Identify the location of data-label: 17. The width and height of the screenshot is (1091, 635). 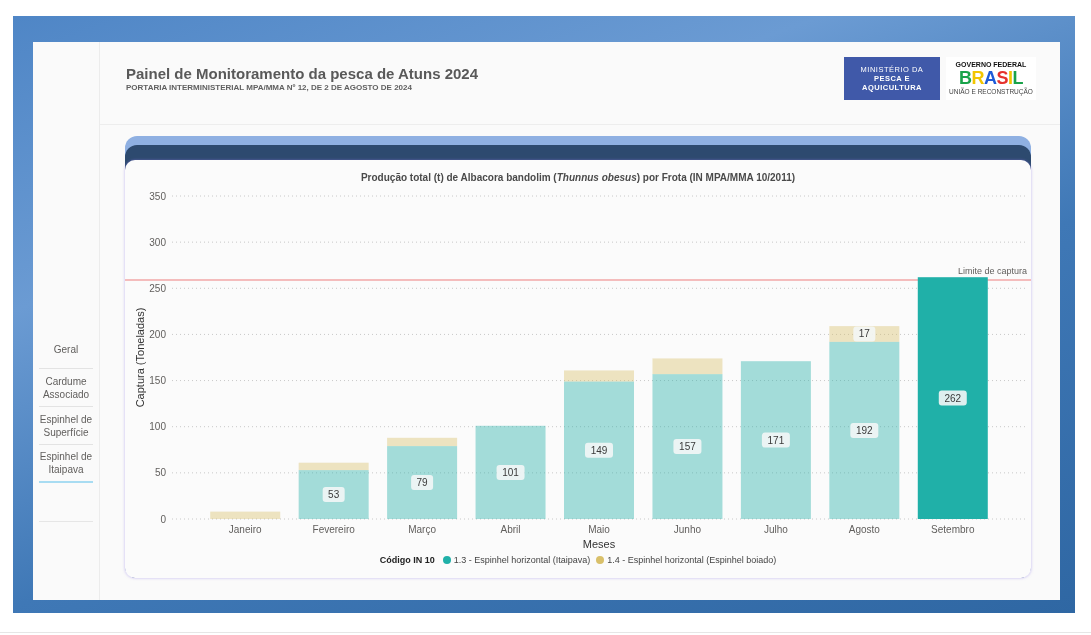
(864, 334).